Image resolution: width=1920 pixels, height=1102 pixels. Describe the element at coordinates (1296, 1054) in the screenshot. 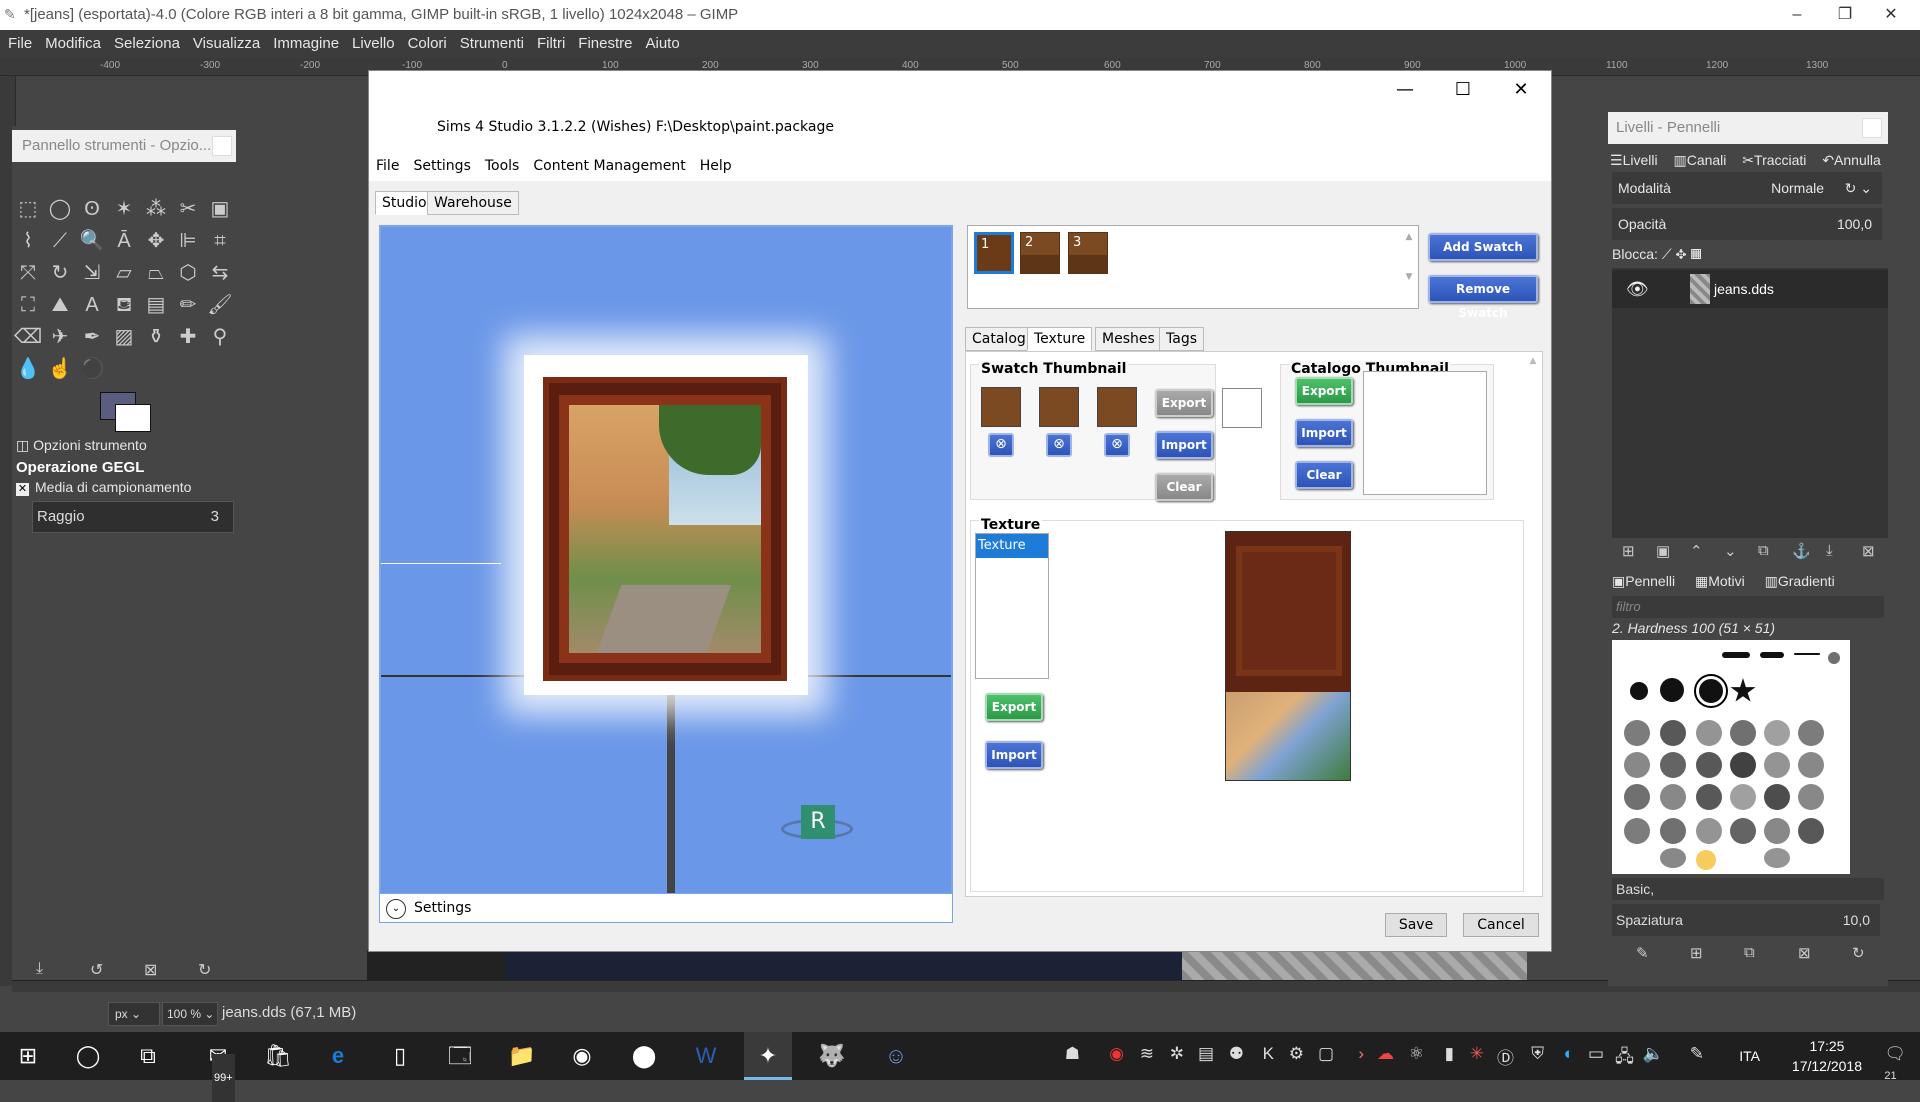

I see `tray-app-icon: ⚙` at that location.